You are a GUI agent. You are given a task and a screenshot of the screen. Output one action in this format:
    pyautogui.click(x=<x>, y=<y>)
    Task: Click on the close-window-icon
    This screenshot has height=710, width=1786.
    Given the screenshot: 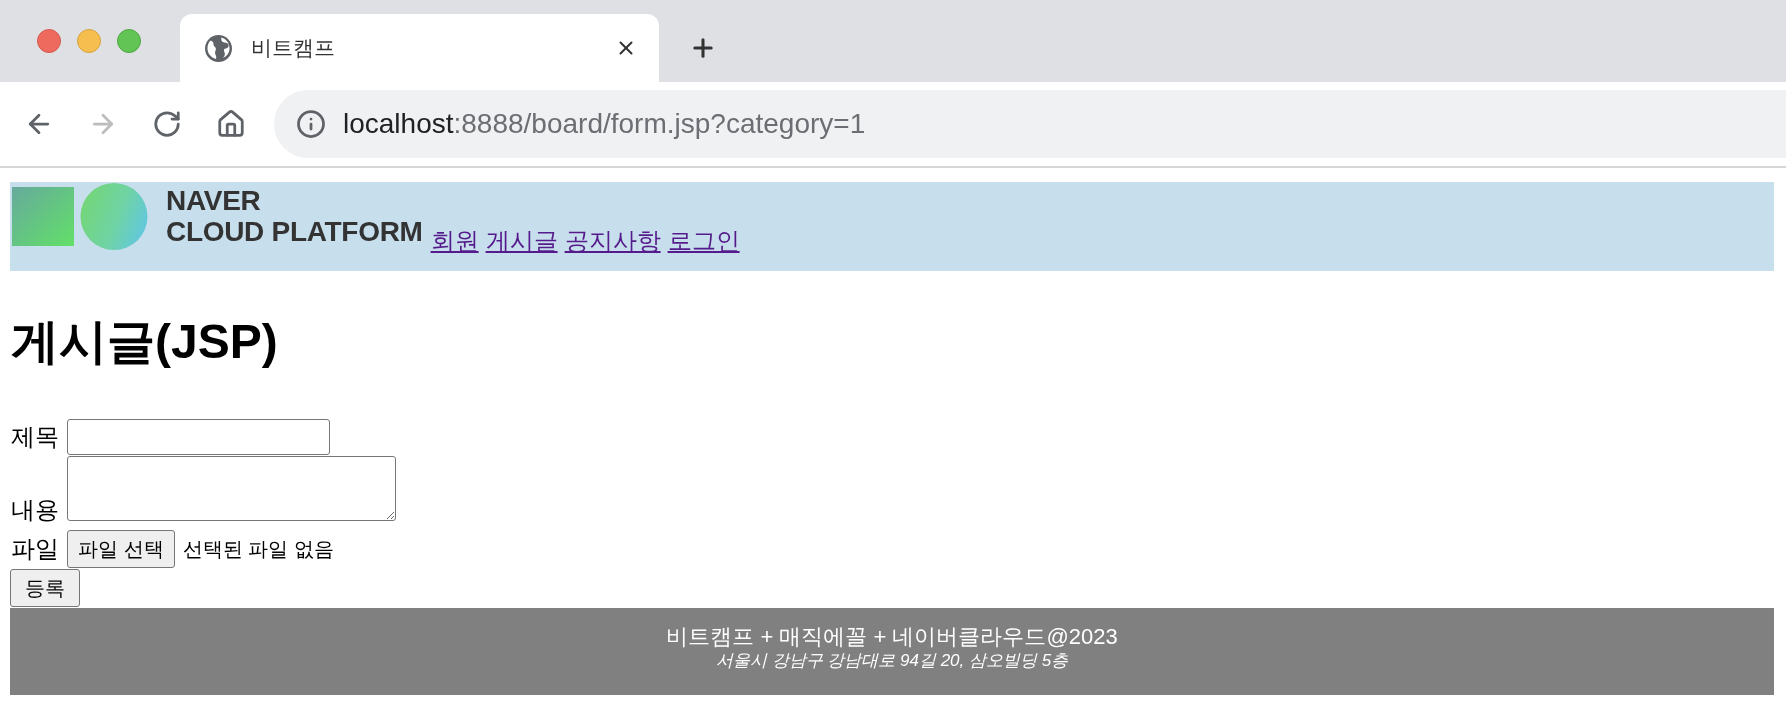 What is the action you would take?
    pyautogui.click(x=49, y=41)
    